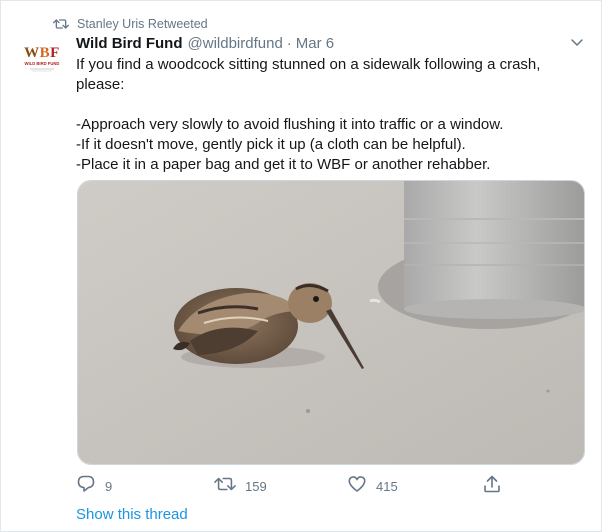 Image resolution: width=602 pixels, height=532 pixels. What do you see at coordinates (109, 486) in the screenshot?
I see `reply-count: 9` at bounding box center [109, 486].